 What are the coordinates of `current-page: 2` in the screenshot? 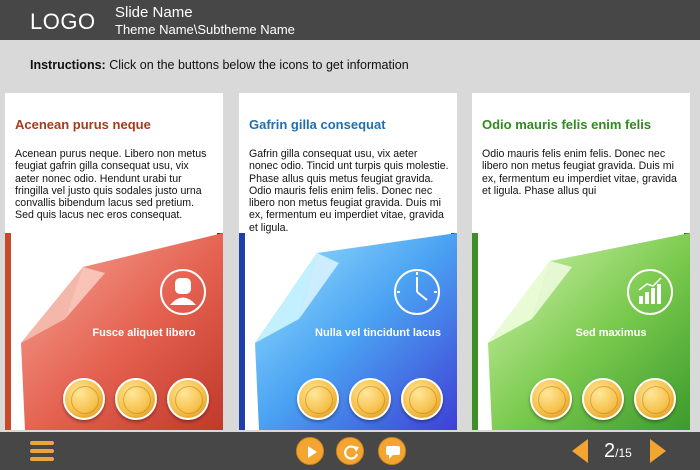 It's located at (610, 451).